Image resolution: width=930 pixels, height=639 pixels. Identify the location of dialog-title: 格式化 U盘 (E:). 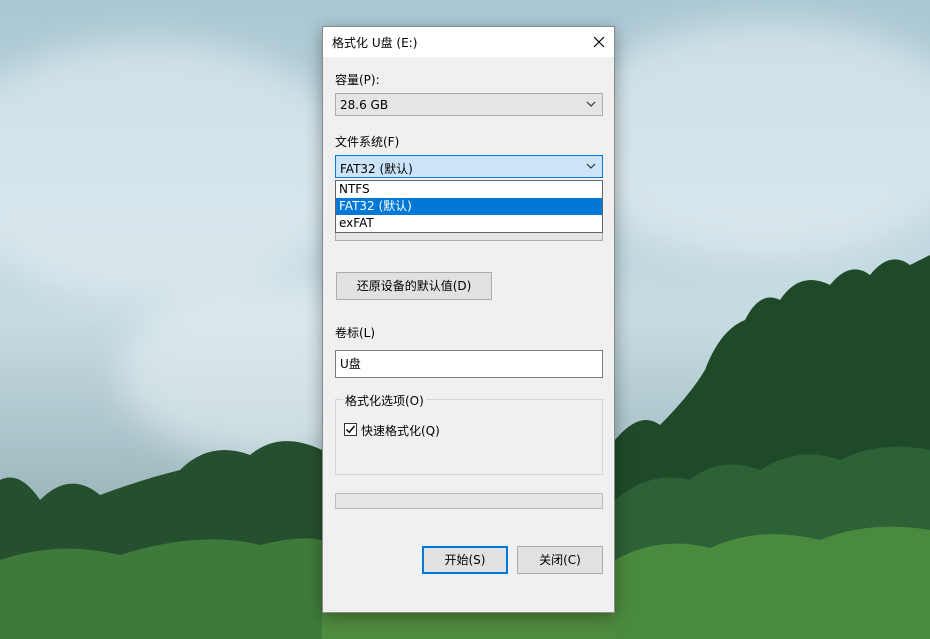
(375, 43).